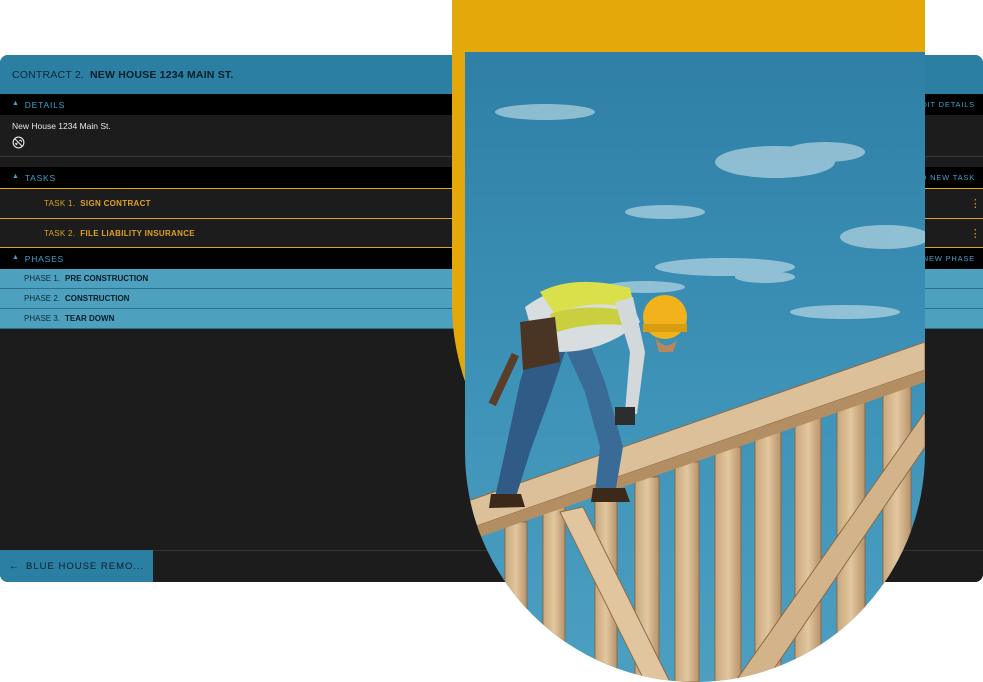  I want to click on task-title: SIGN CONTRACT, so click(115, 203).